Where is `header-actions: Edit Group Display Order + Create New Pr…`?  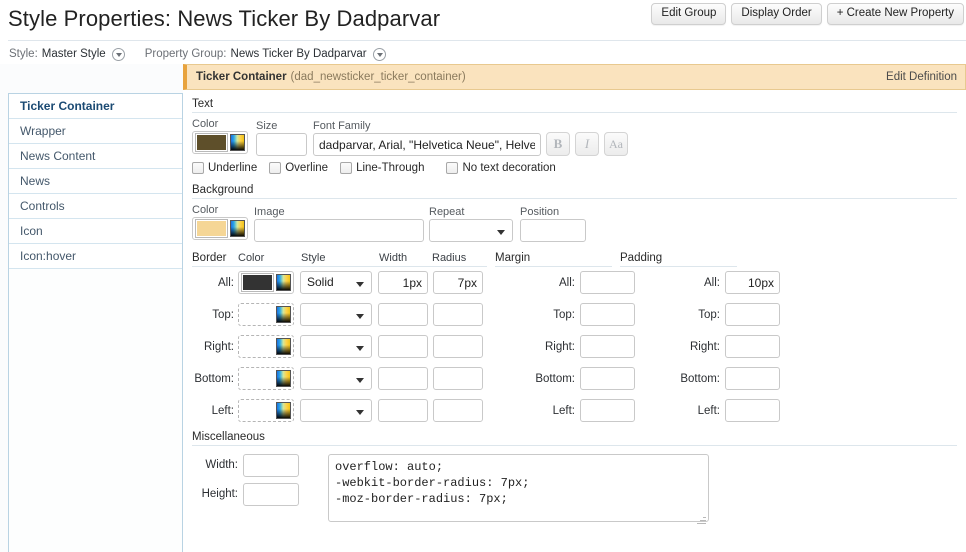
header-actions: Edit Group Display Order + Create New Pr… is located at coordinates (807, 14).